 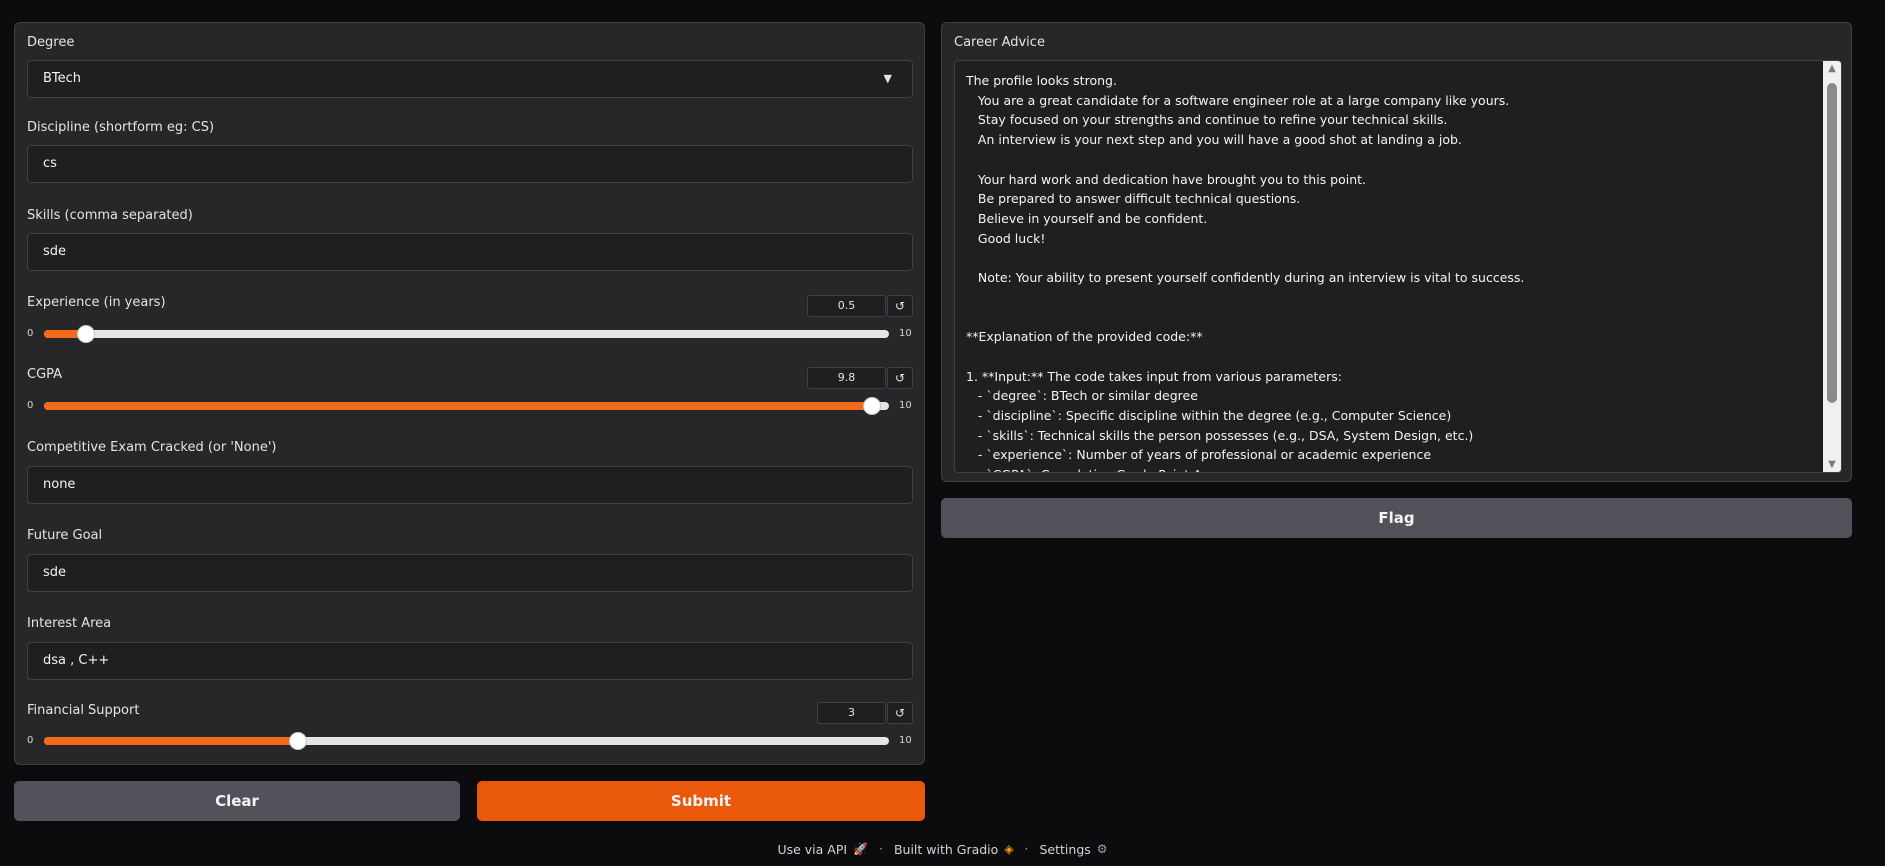 I want to click on experience-slider-track, so click(x=466, y=334).